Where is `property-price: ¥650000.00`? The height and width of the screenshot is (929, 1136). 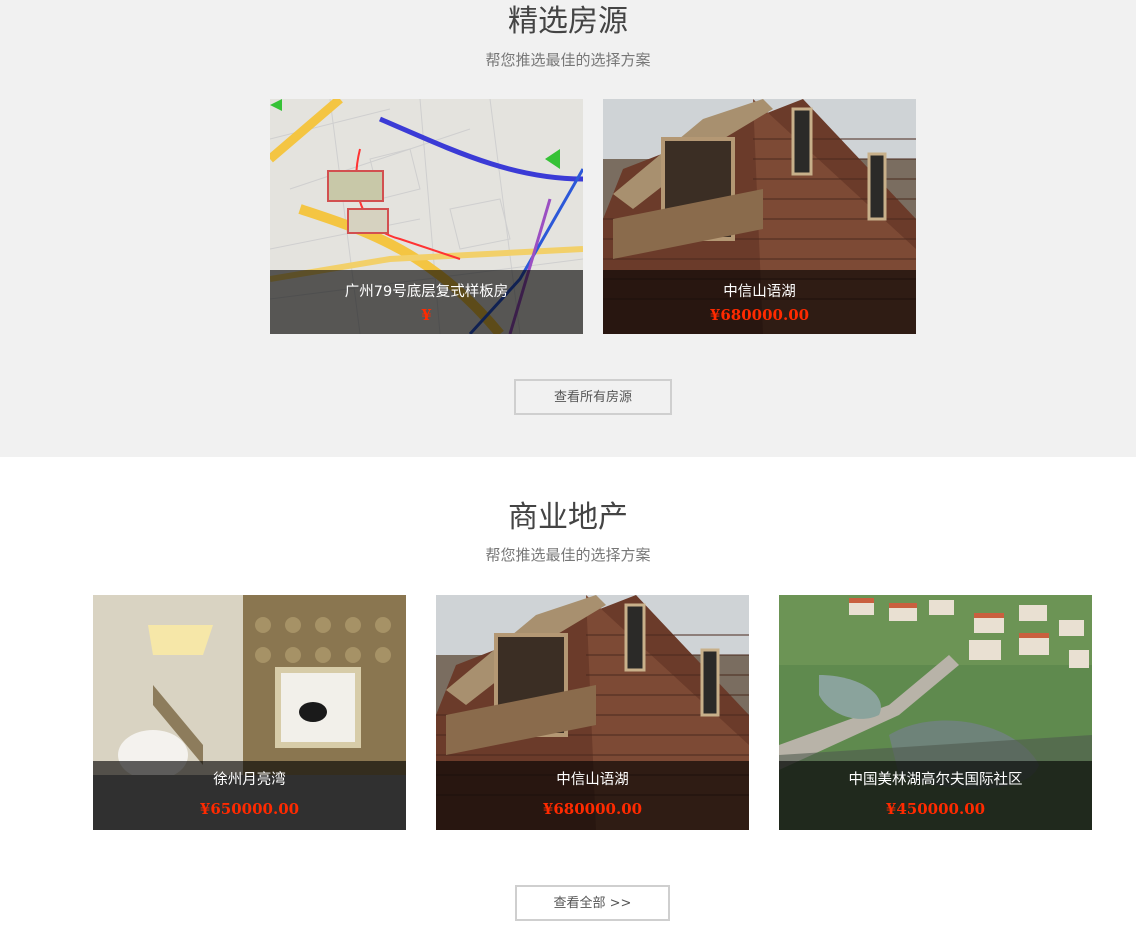
property-price: ¥650000.00 is located at coordinates (249, 809).